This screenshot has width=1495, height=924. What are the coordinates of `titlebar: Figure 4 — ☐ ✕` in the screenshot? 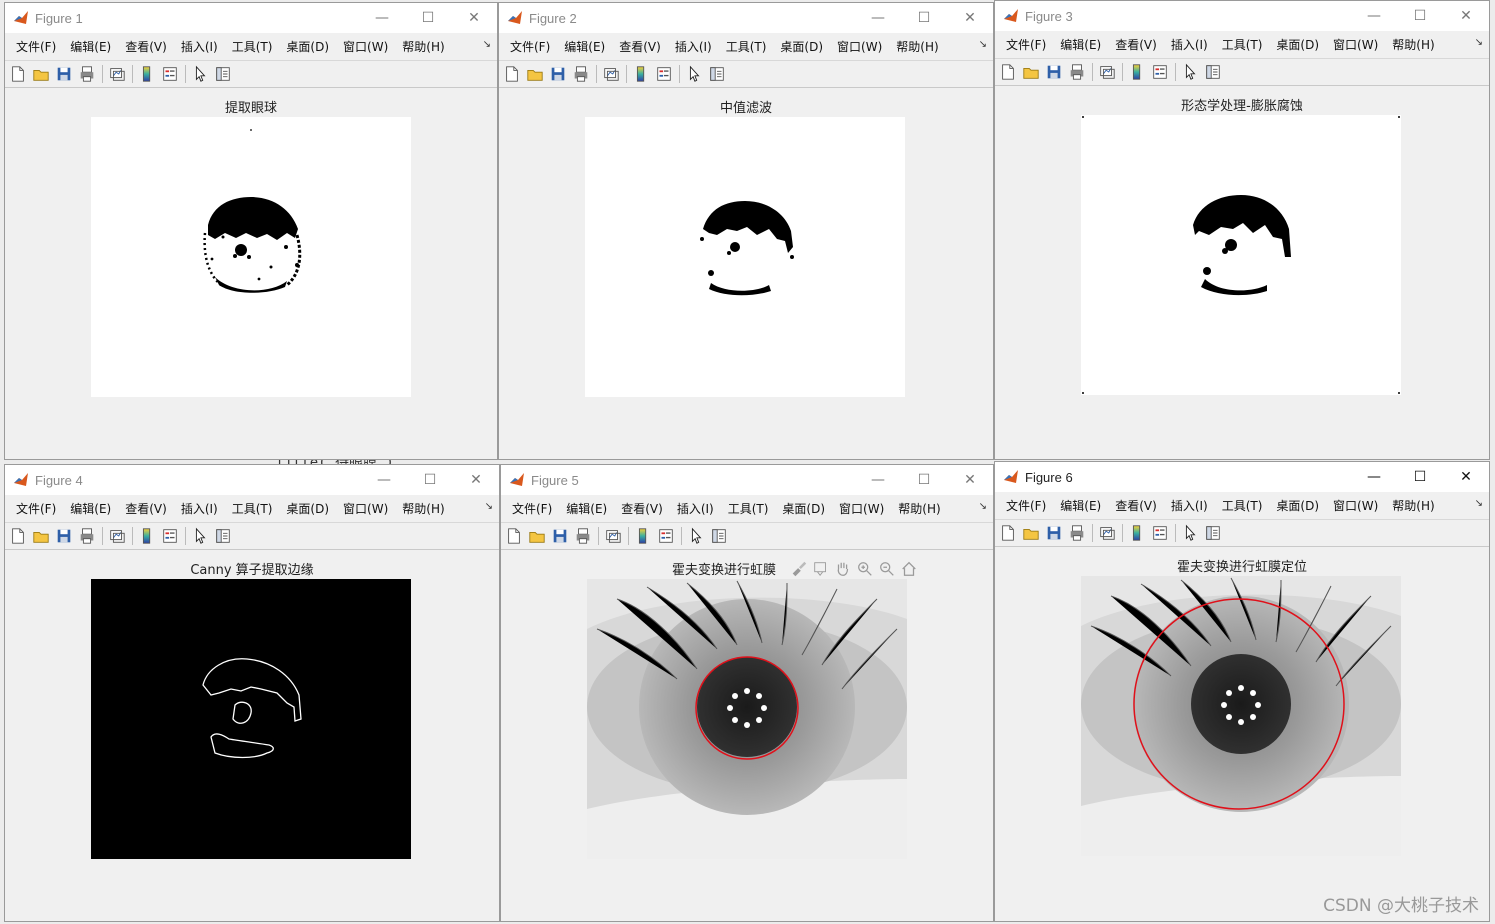 It's located at (252, 480).